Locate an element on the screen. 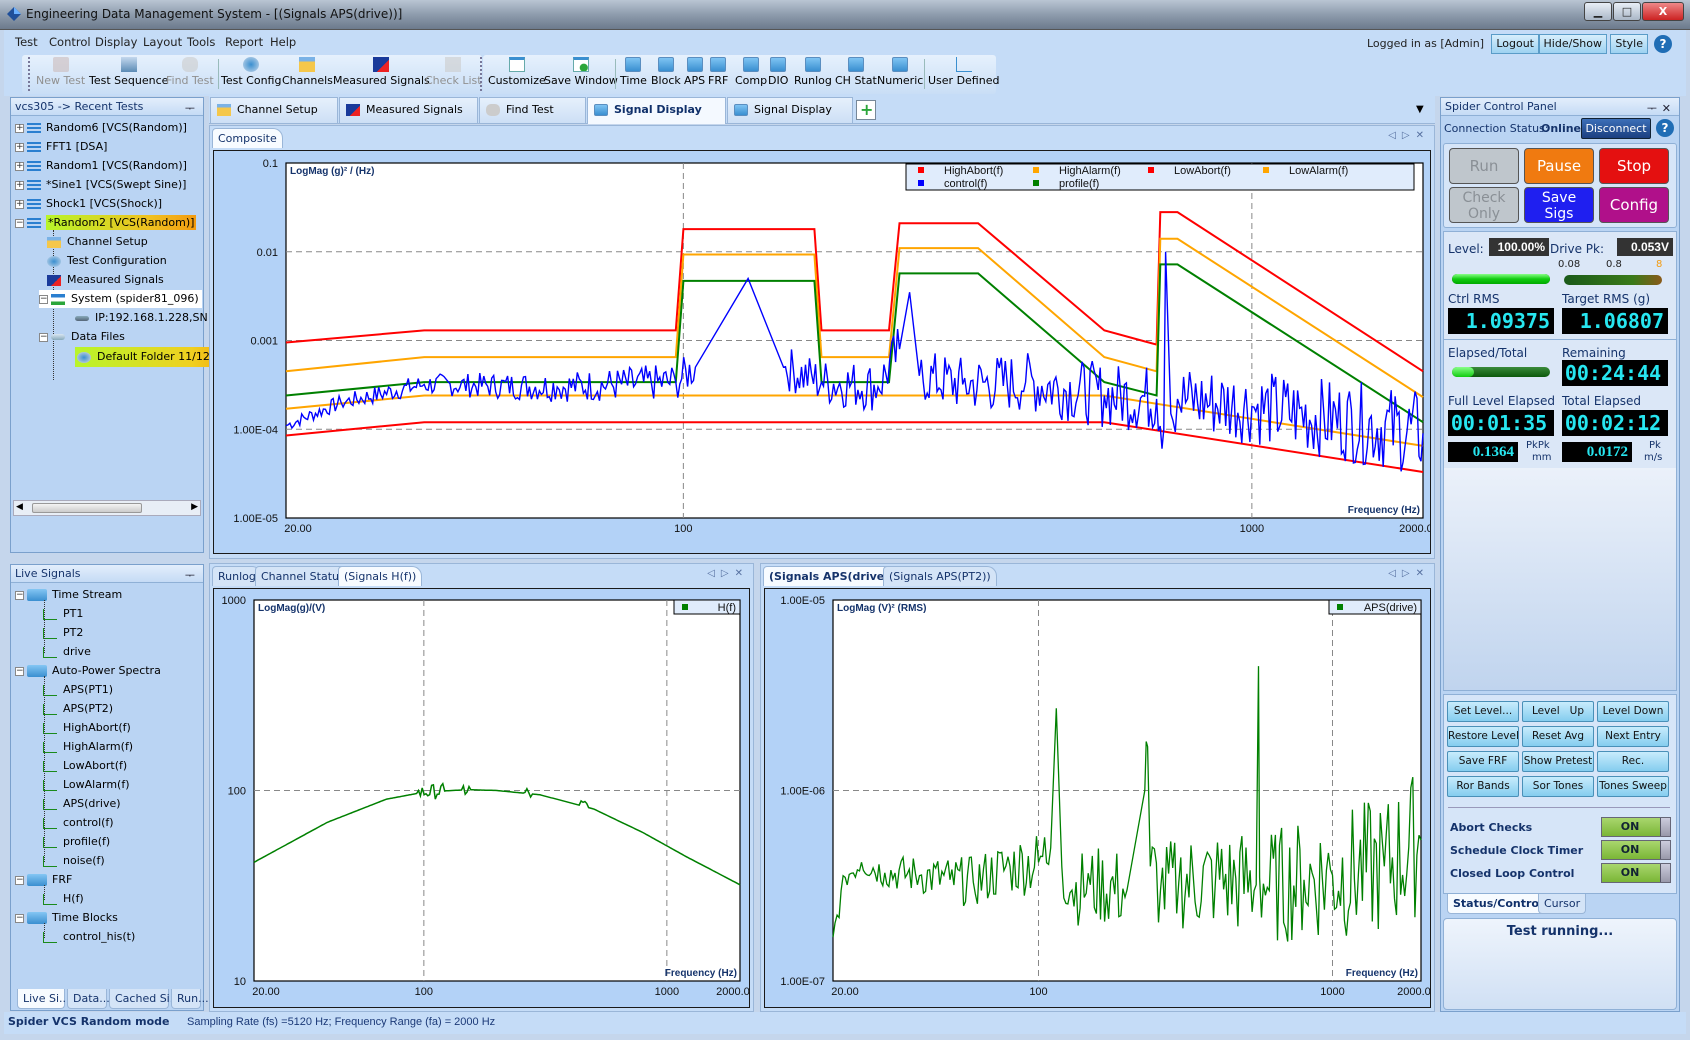 This screenshot has height=1040, width=1690. tab-cursor: Cursor is located at coordinates (1562, 904).